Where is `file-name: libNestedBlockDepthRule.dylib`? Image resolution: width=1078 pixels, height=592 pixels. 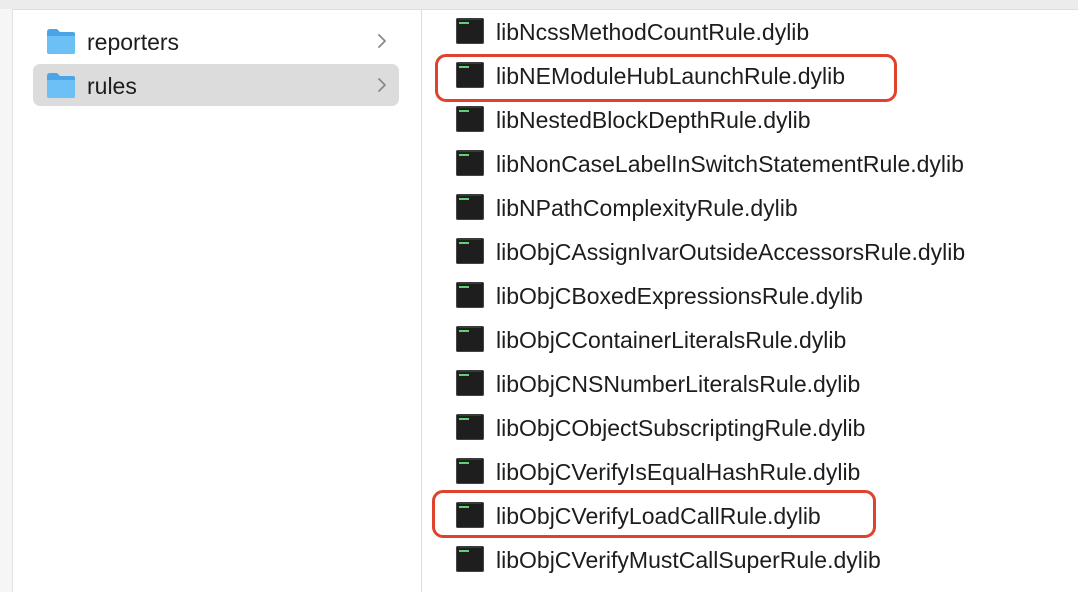 file-name: libNestedBlockDepthRule.dylib is located at coordinates (653, 120).